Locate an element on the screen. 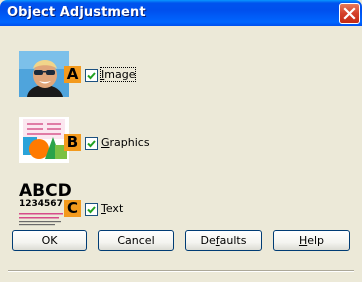 The width and height of the screenshot is (362, 282). title-bar: Object Adjustment is located at coordinates (181, 13).